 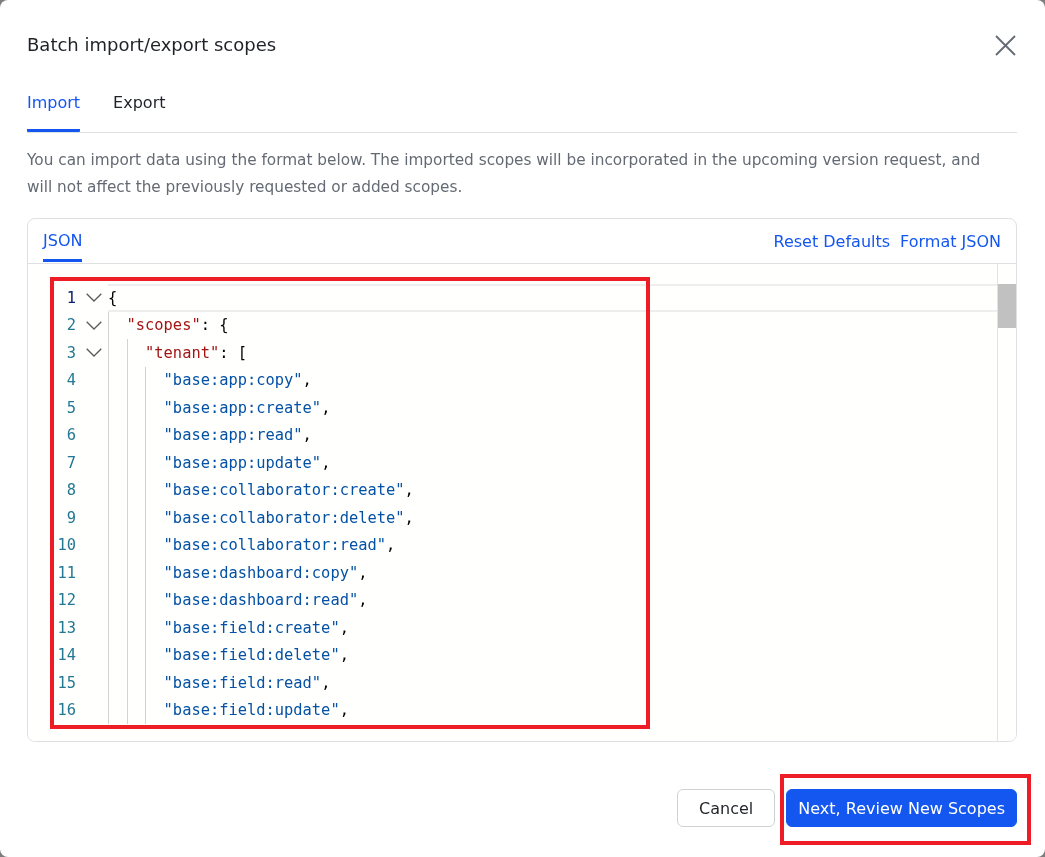 What do you see at coordinates (288, 517) in the screenshot?
I see `code-line: "base:collaborator:delete",` at bounding box center [288, 517].